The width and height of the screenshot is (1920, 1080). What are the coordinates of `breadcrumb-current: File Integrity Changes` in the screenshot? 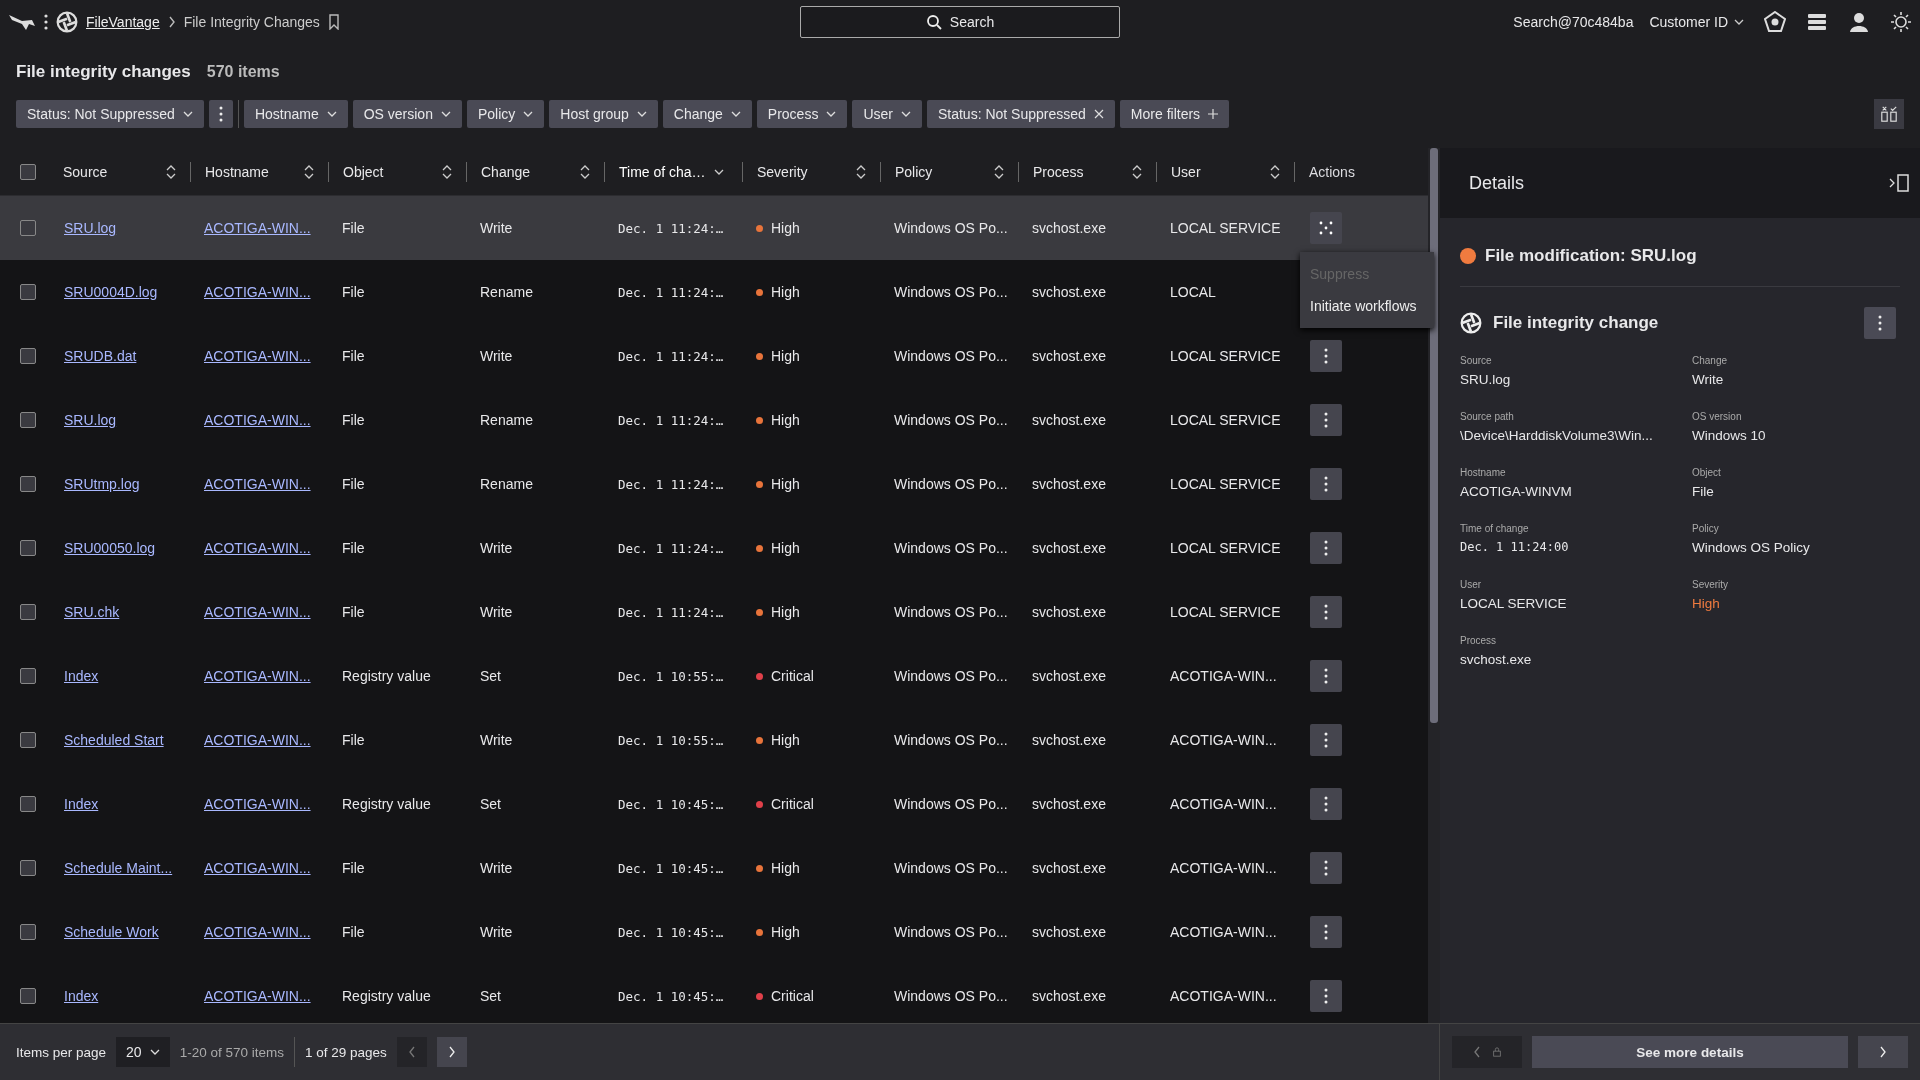 It's located at (251, 22).